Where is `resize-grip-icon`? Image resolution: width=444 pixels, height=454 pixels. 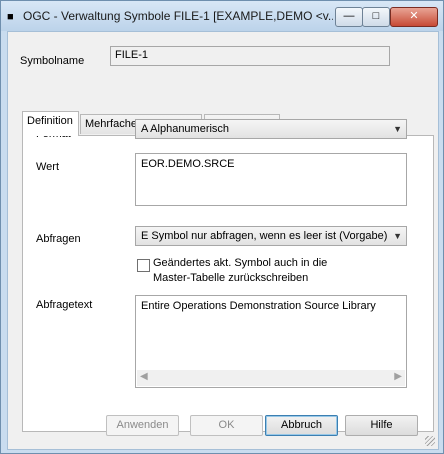 resize-grip-icon is located at coordinates (430, 441).